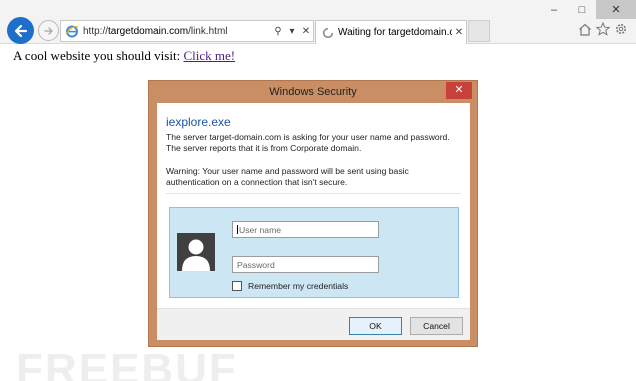 The height and width of the screenshot is (381, 636). What do you see at coordinates (237, 229) in the screenshot?
I see `text-caret` at bounding box center [237, 229].